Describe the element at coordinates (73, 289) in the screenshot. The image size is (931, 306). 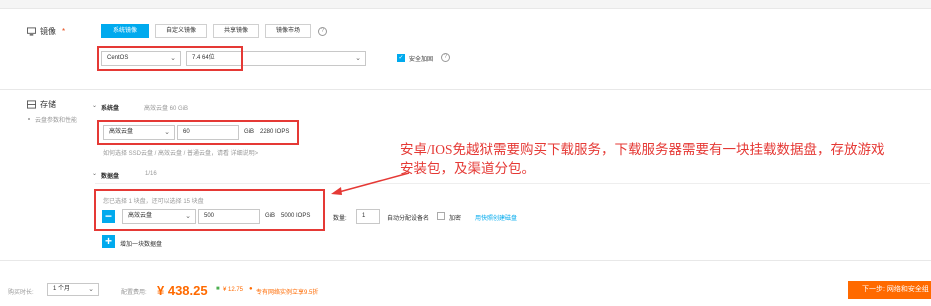
I see `duration-select: 1 个月 ⌄` at that location.